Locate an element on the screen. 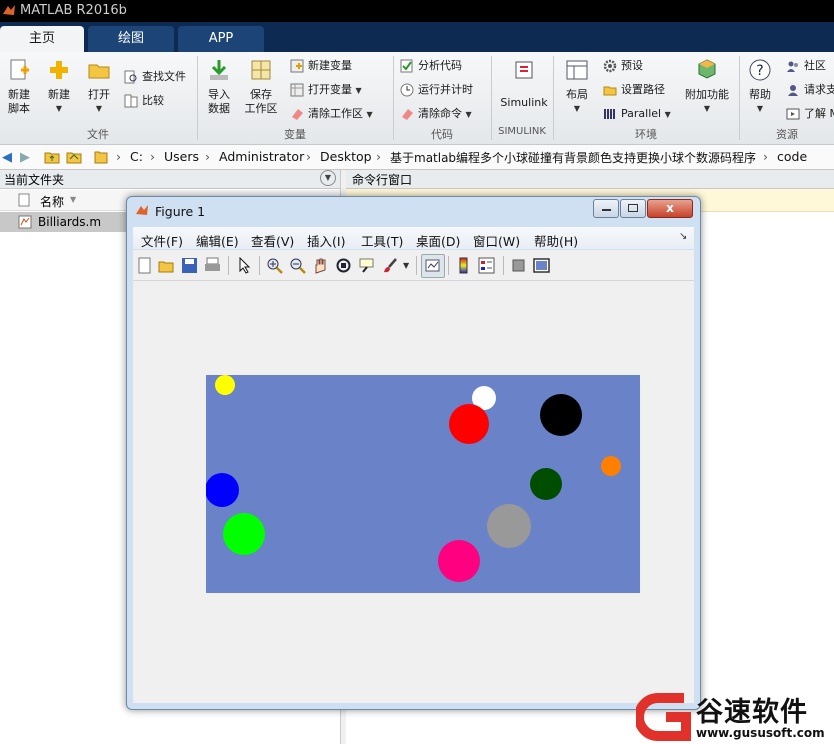 Image resolution: width=834 pixels, height=744 pixels. analyze-code-button: 分析代码 is located at coordinates (431, 66).